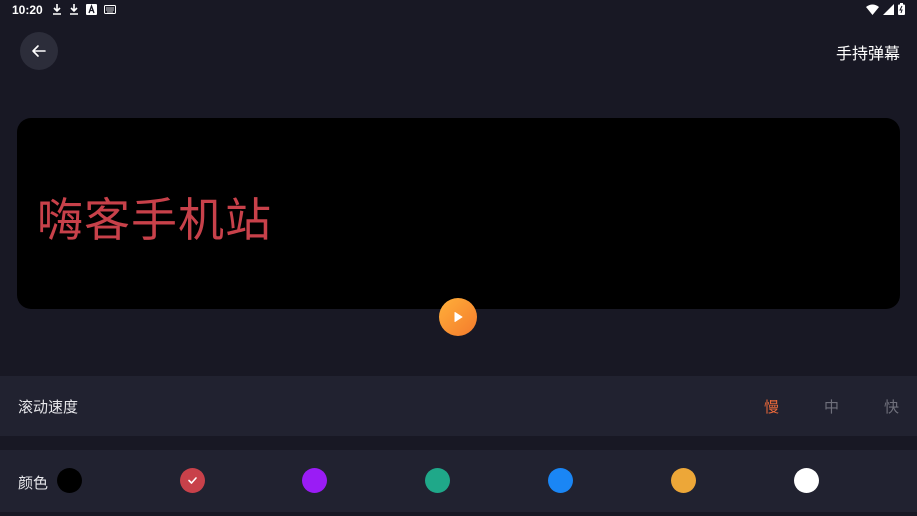 The image size is (917, 516). What do you see at coordinates (458, 11) in the screenshot?
I see `status-bar: 10:20` at bounding box center [458, 11].